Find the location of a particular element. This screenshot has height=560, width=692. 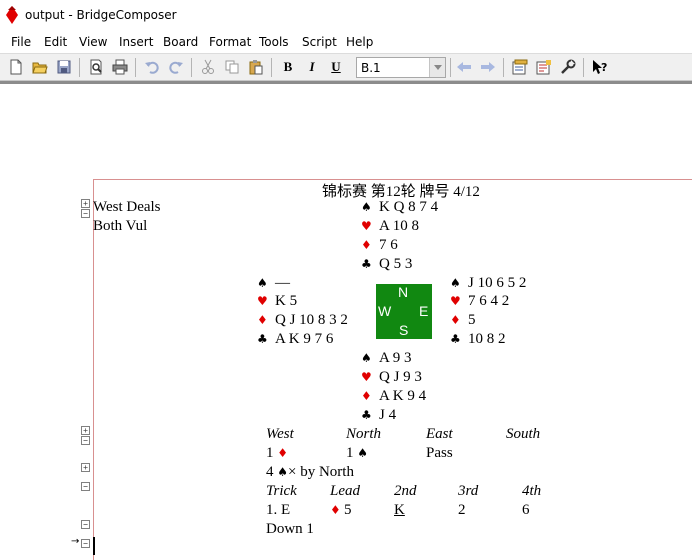

south-hearts: ♥ Q J 9 3 is located at coordinates (391, 377).